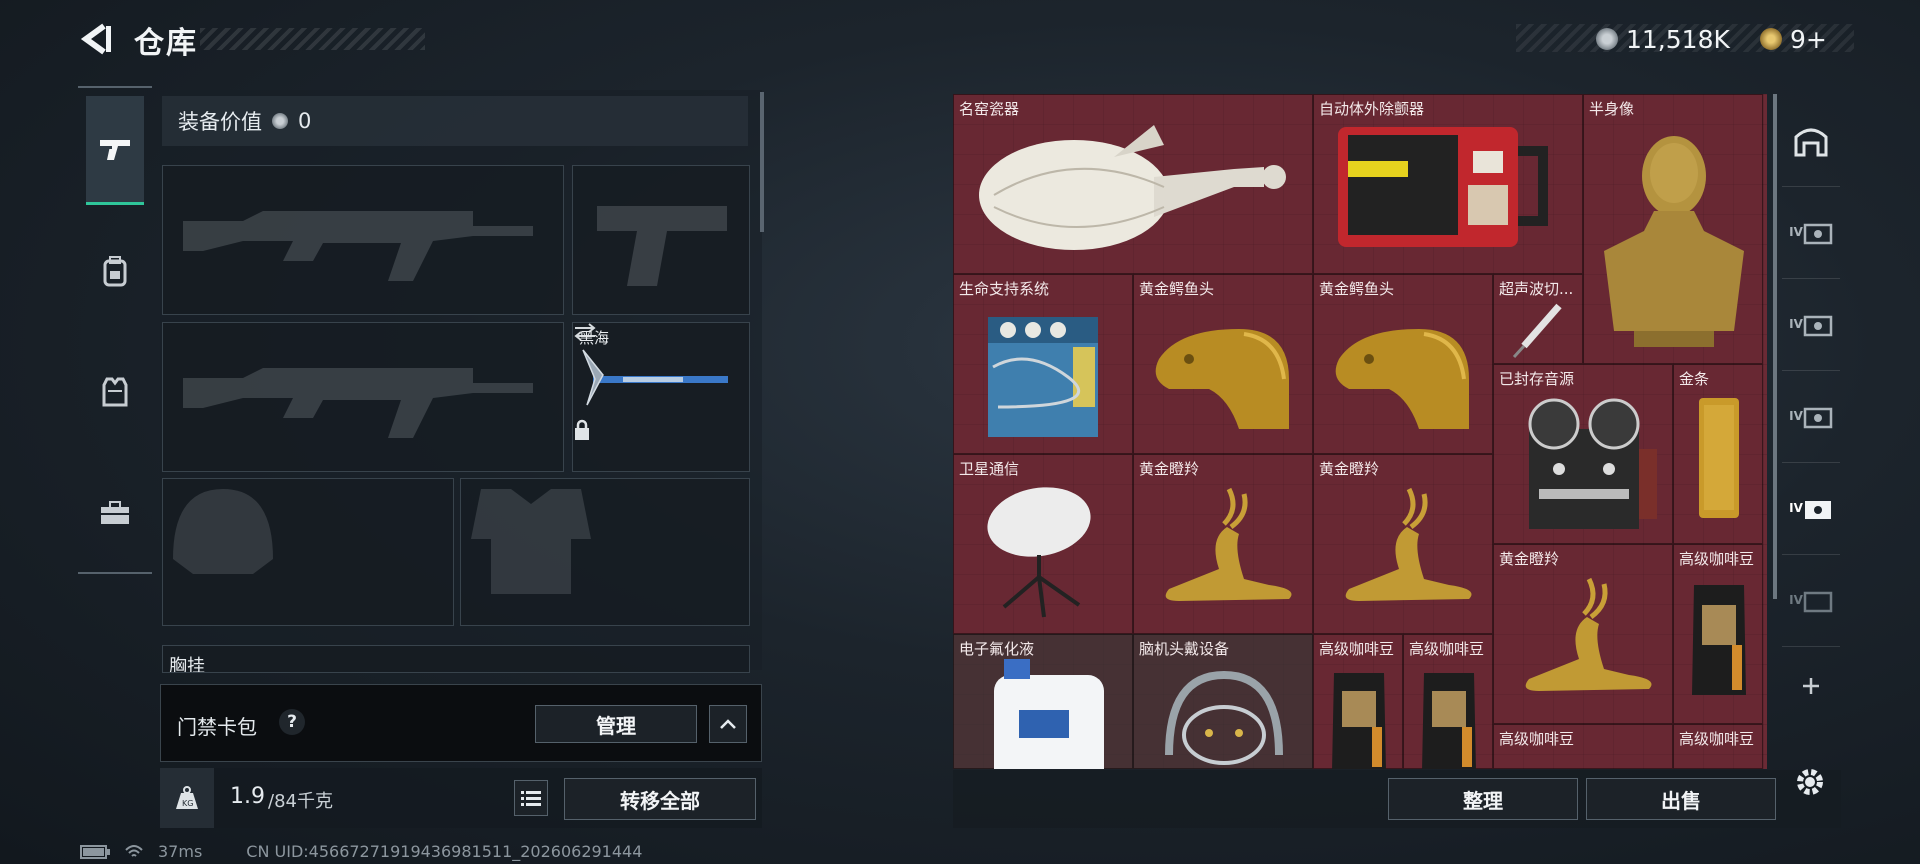  I want to click on stash-item-bci-headset: 脑机头戴设备, so click(1223, 701).